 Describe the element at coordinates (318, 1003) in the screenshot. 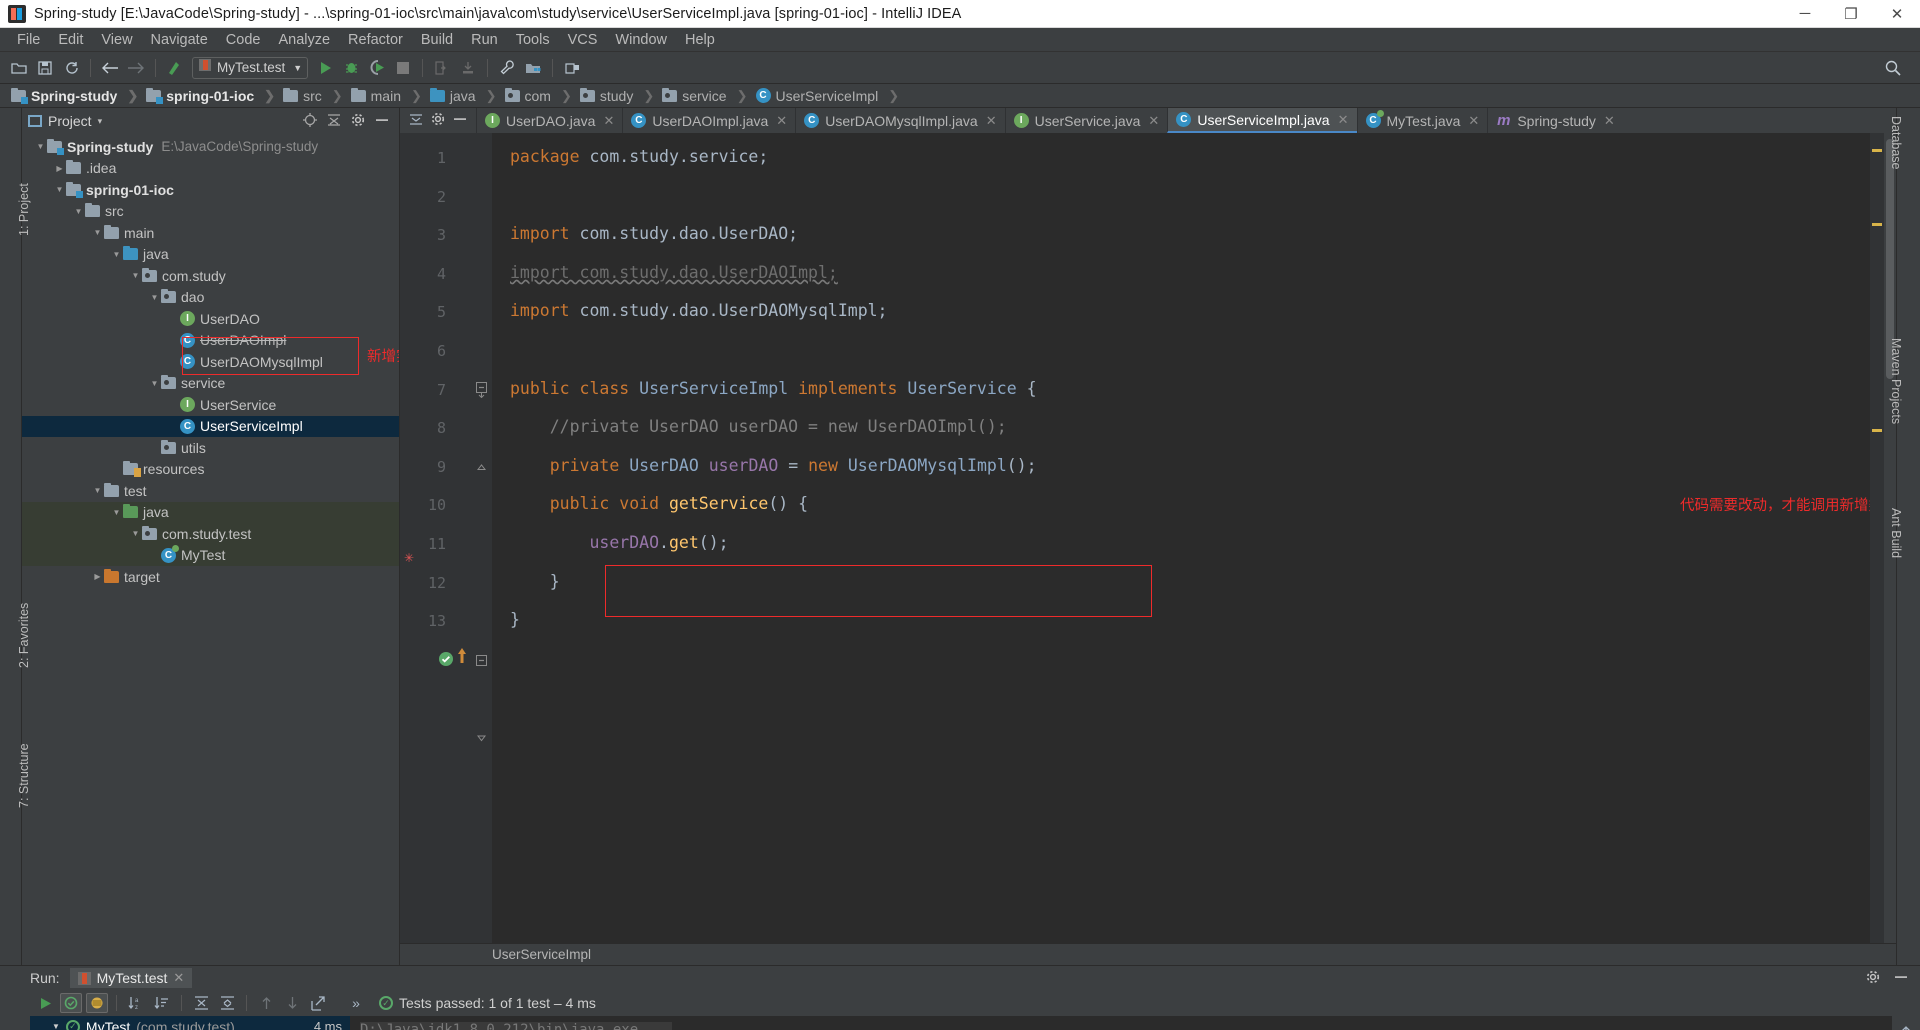

I see `export-test-results-icon` at that location.